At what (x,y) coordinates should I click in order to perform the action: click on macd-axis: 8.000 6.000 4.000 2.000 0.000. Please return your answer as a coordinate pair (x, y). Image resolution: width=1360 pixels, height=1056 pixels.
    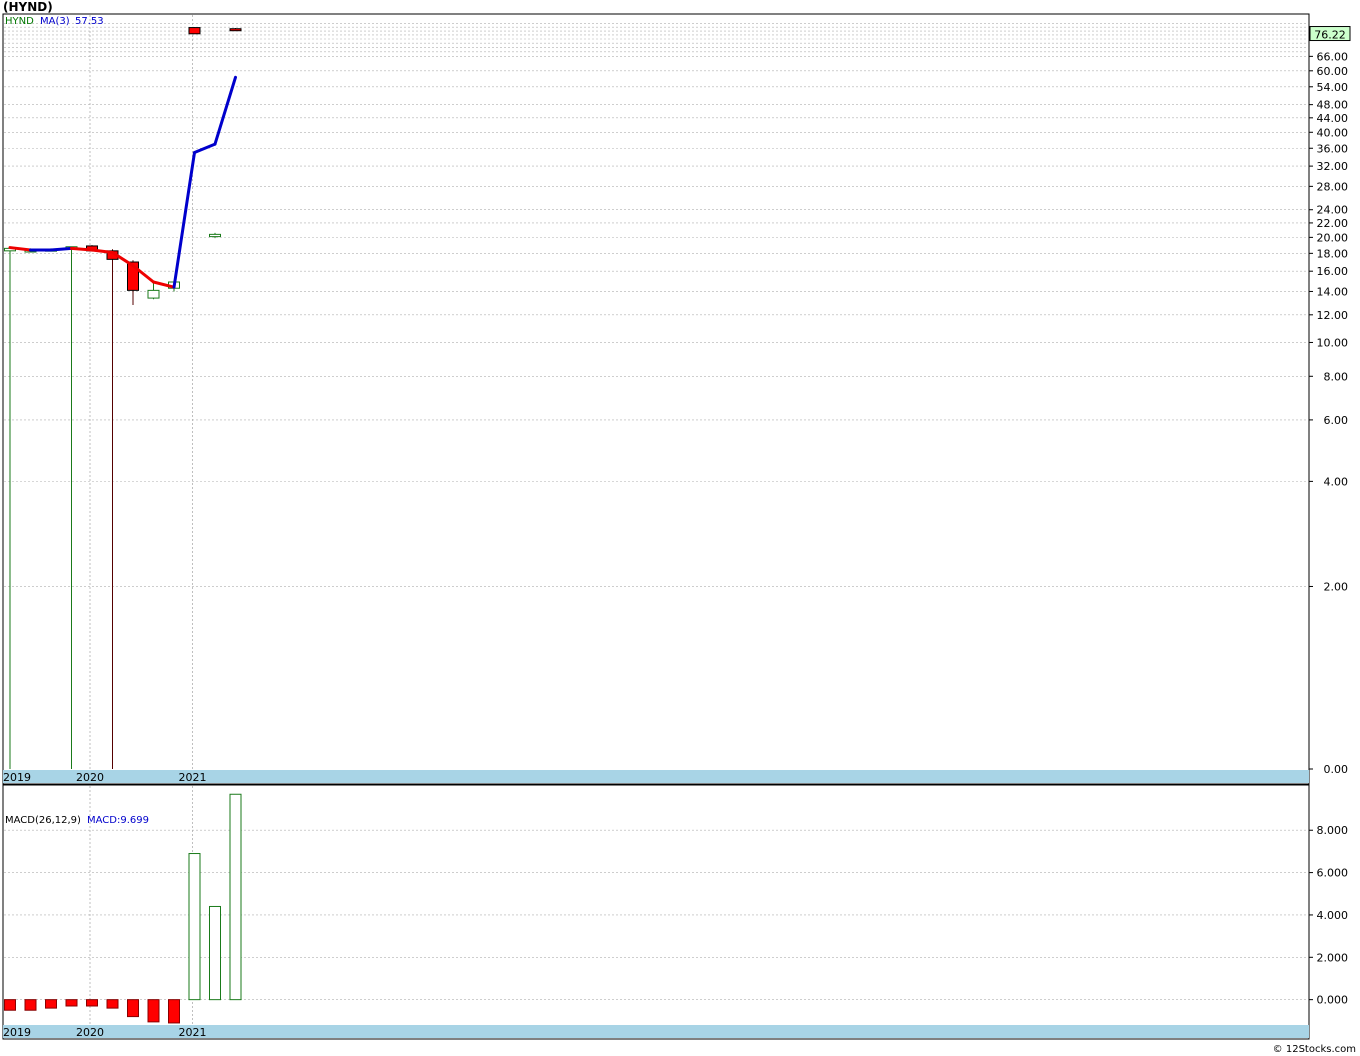
    Looking at the image, I should click on (1329, 915).